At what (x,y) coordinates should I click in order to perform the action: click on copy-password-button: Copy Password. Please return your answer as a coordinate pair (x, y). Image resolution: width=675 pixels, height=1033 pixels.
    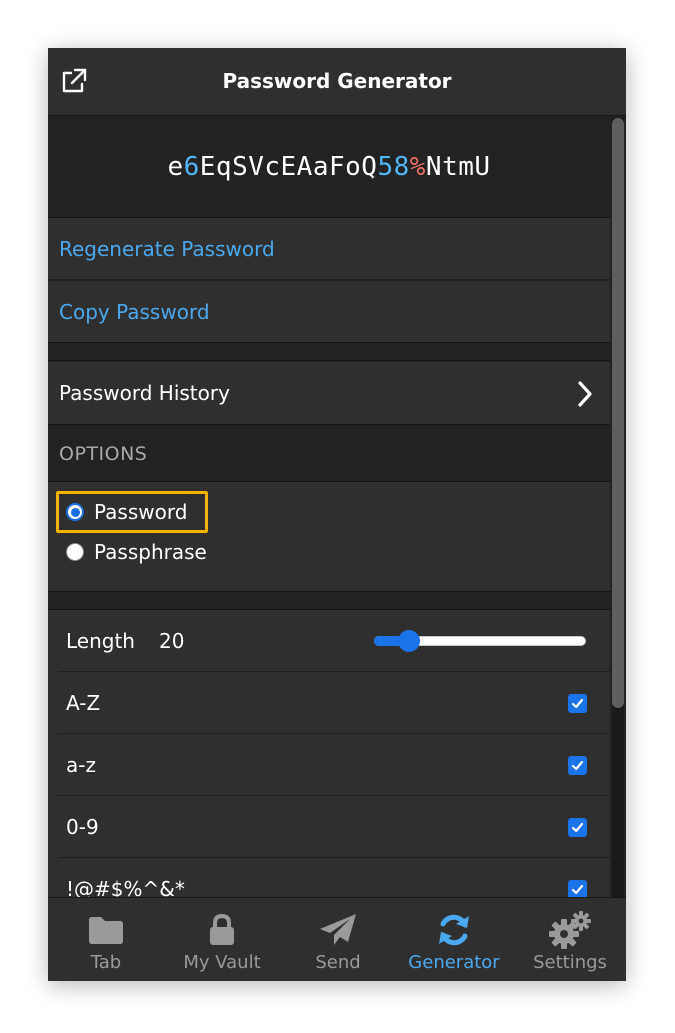
    Looking at the image, I should click on (329, 312).